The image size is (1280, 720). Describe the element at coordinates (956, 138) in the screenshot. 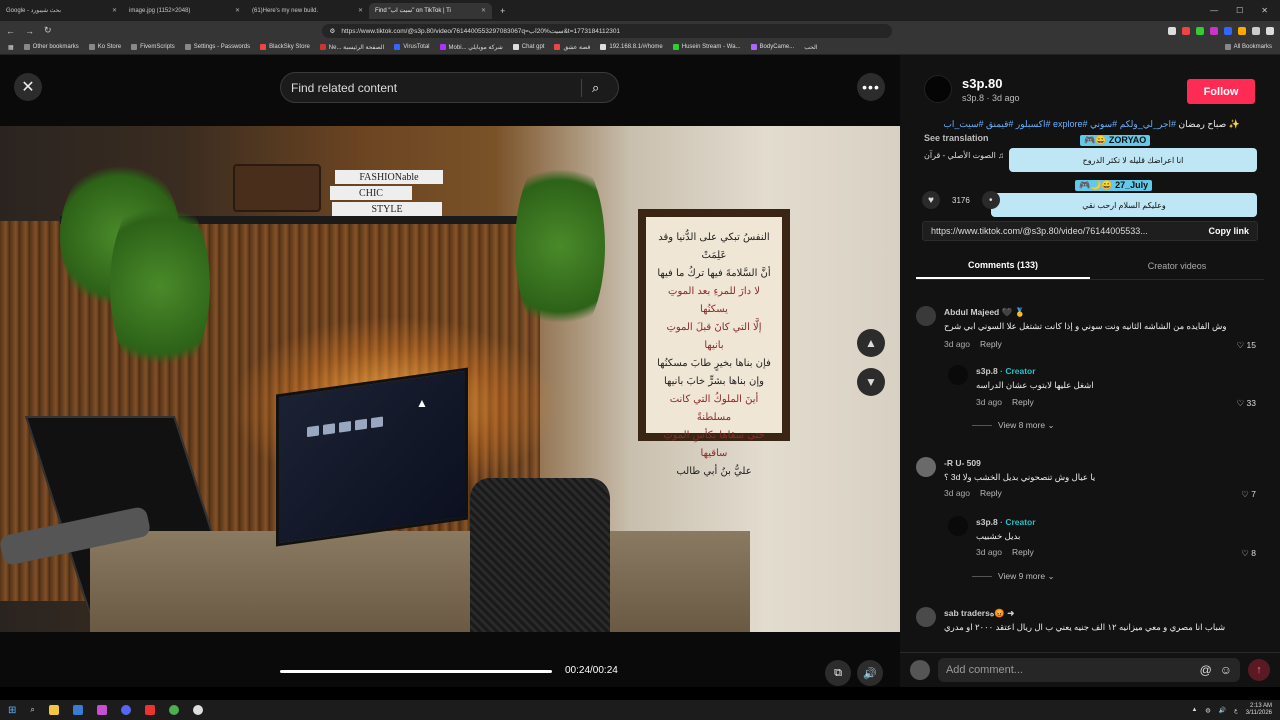

I see `see-translation-link: See translation` at that location.